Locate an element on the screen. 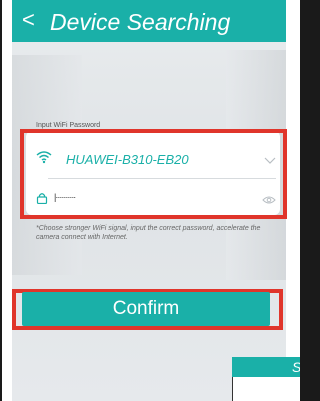  wifi-icon is located at coordinates (44, 159).